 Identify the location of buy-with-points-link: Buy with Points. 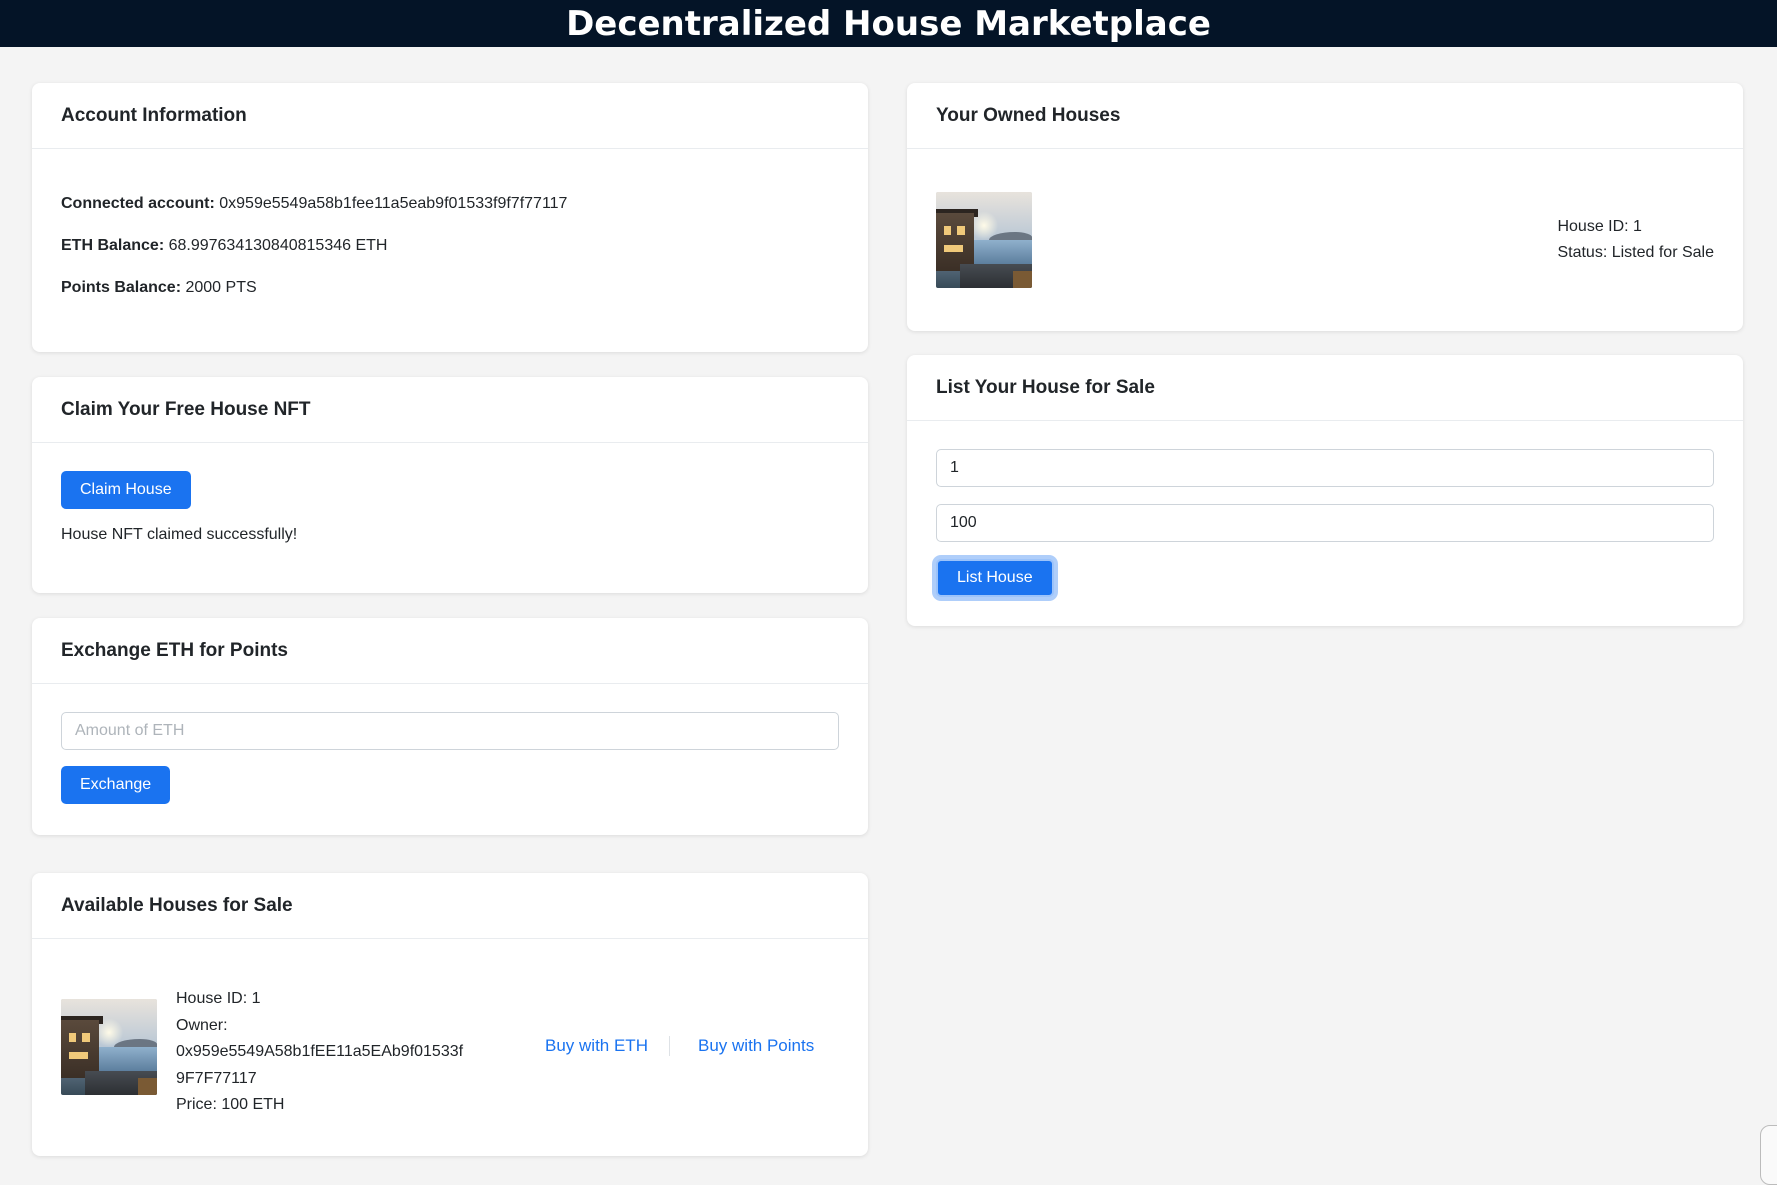
(756, 1046).